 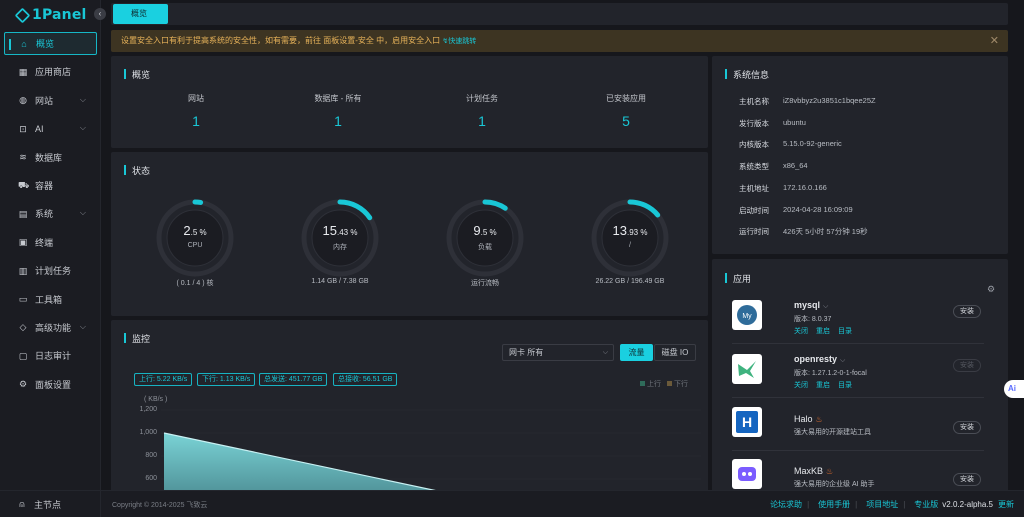 What do you see at coordinates (485, 283) in the screenshot?
I see `gauge-footer: 运行流畅` at bounding box center [485, 283].